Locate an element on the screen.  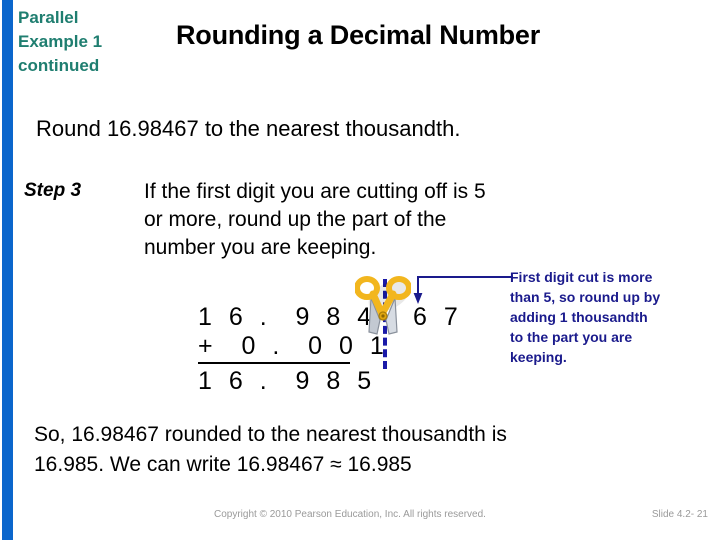
left-accent-bar is located at coordinates (7, 270).